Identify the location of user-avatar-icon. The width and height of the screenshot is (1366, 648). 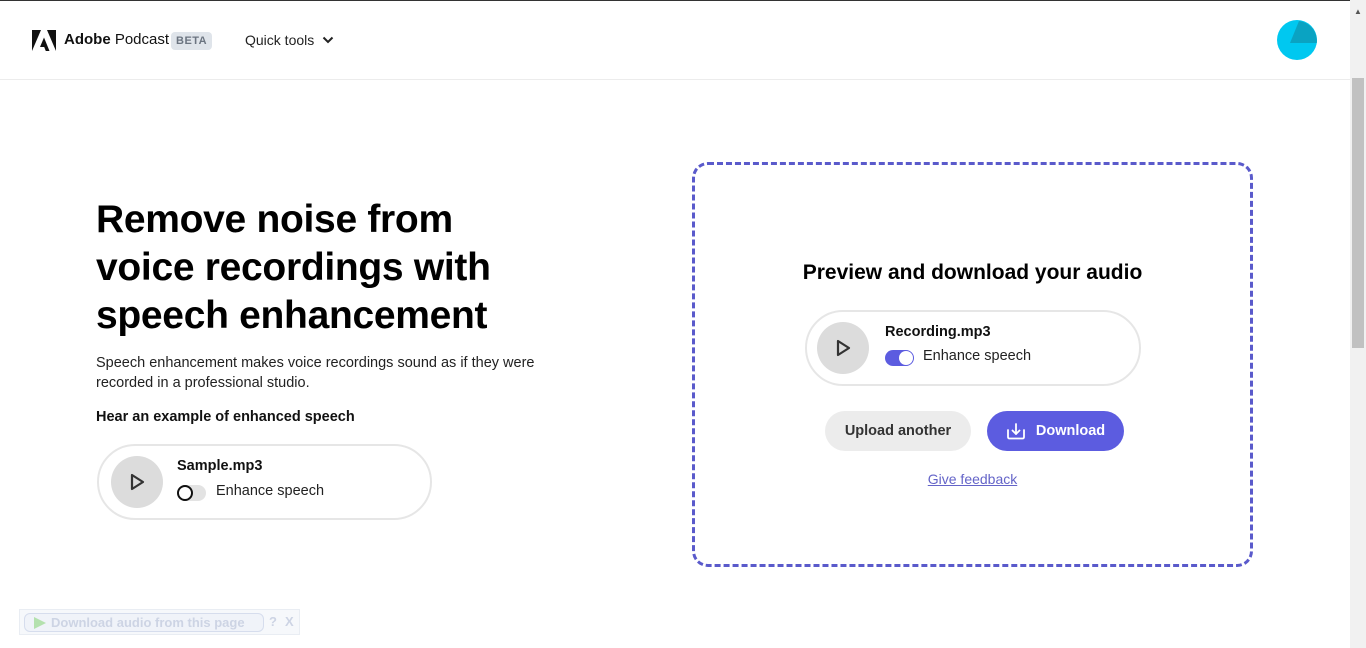
(1297, 40).